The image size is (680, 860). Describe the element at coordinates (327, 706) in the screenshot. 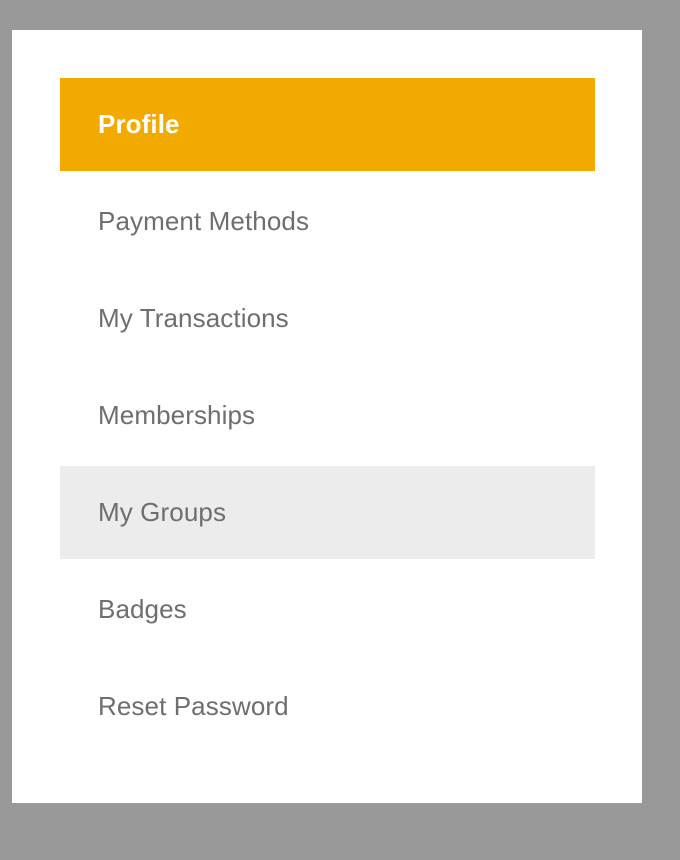

I see `sidebar-item-reset-password: Reset Password` at that location.